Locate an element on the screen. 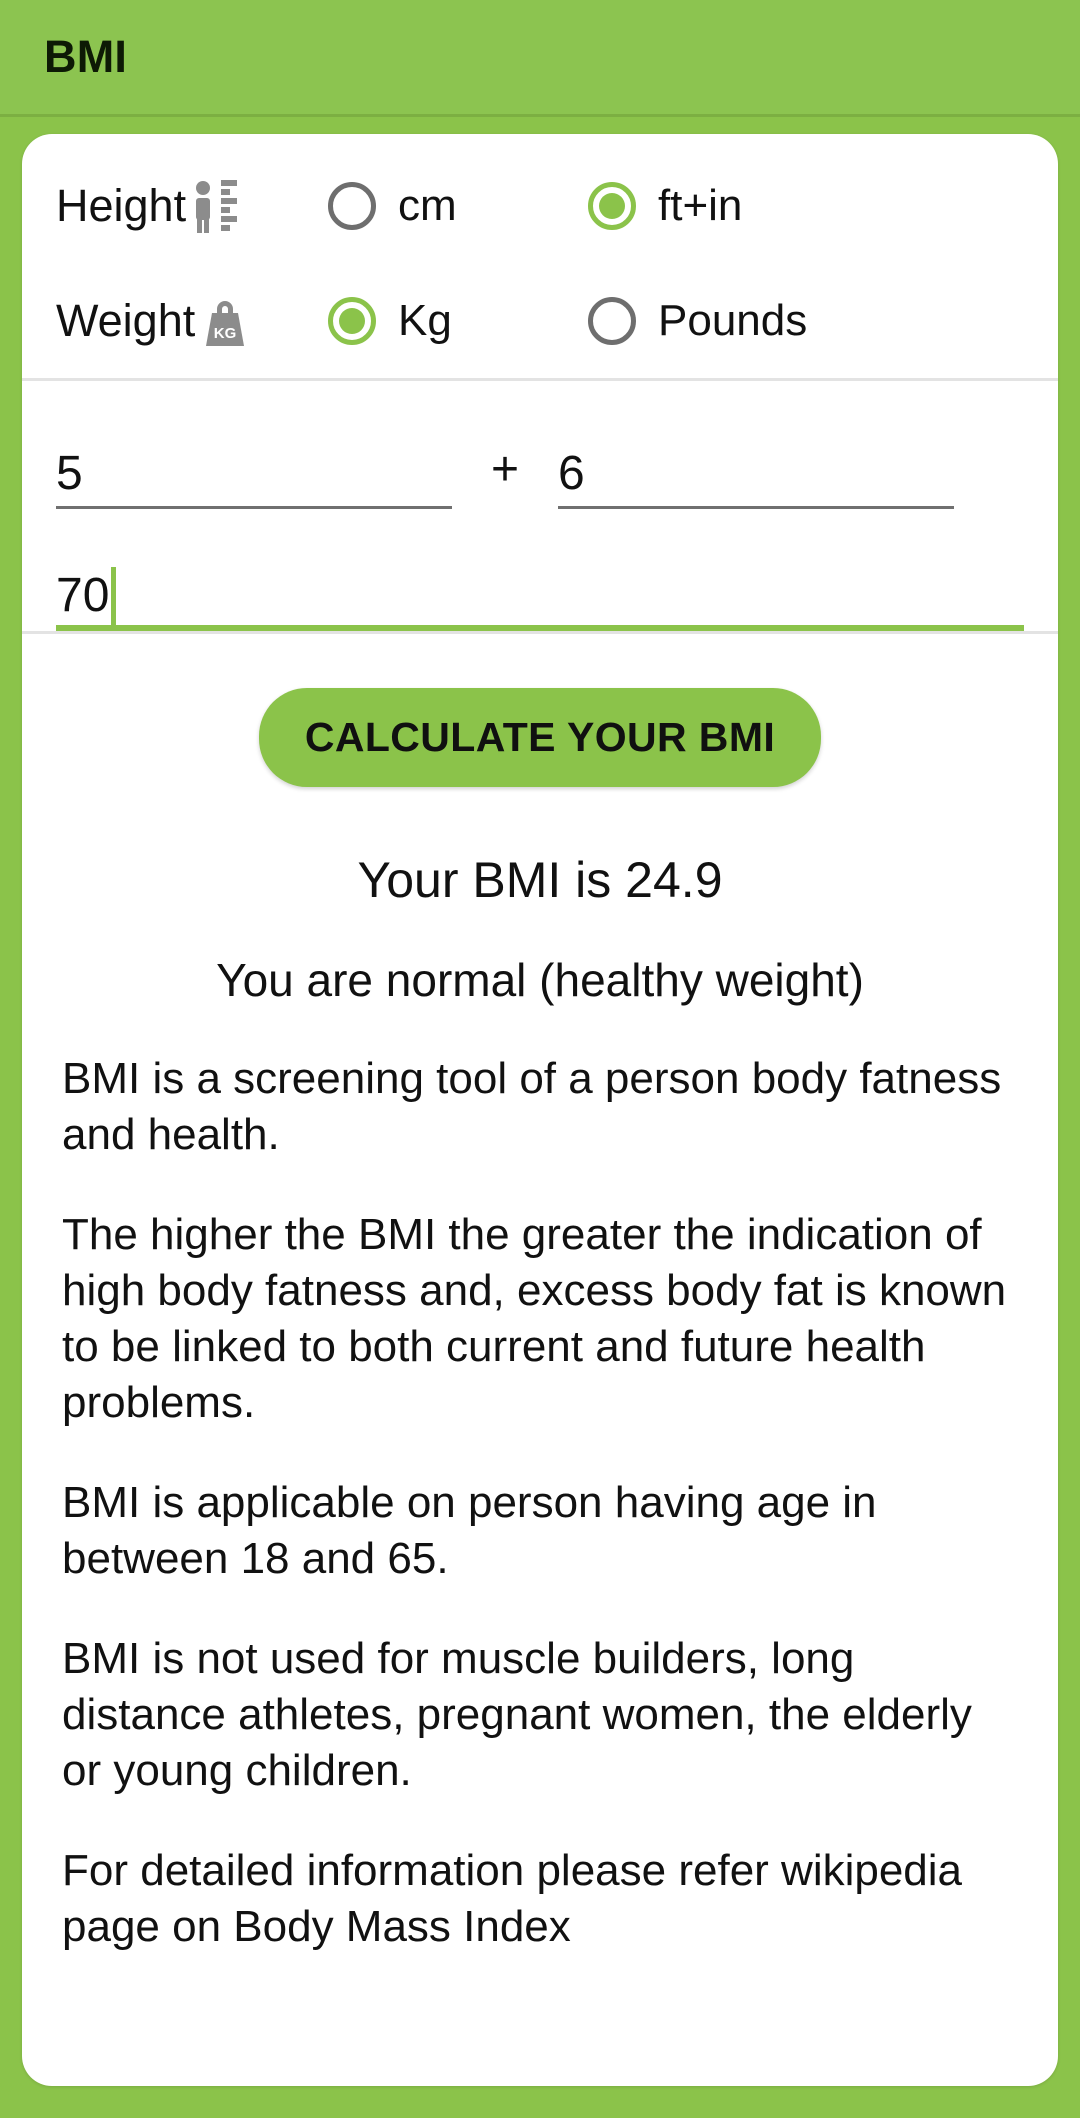  app-title: BMI is located at coordinates (86, 56).